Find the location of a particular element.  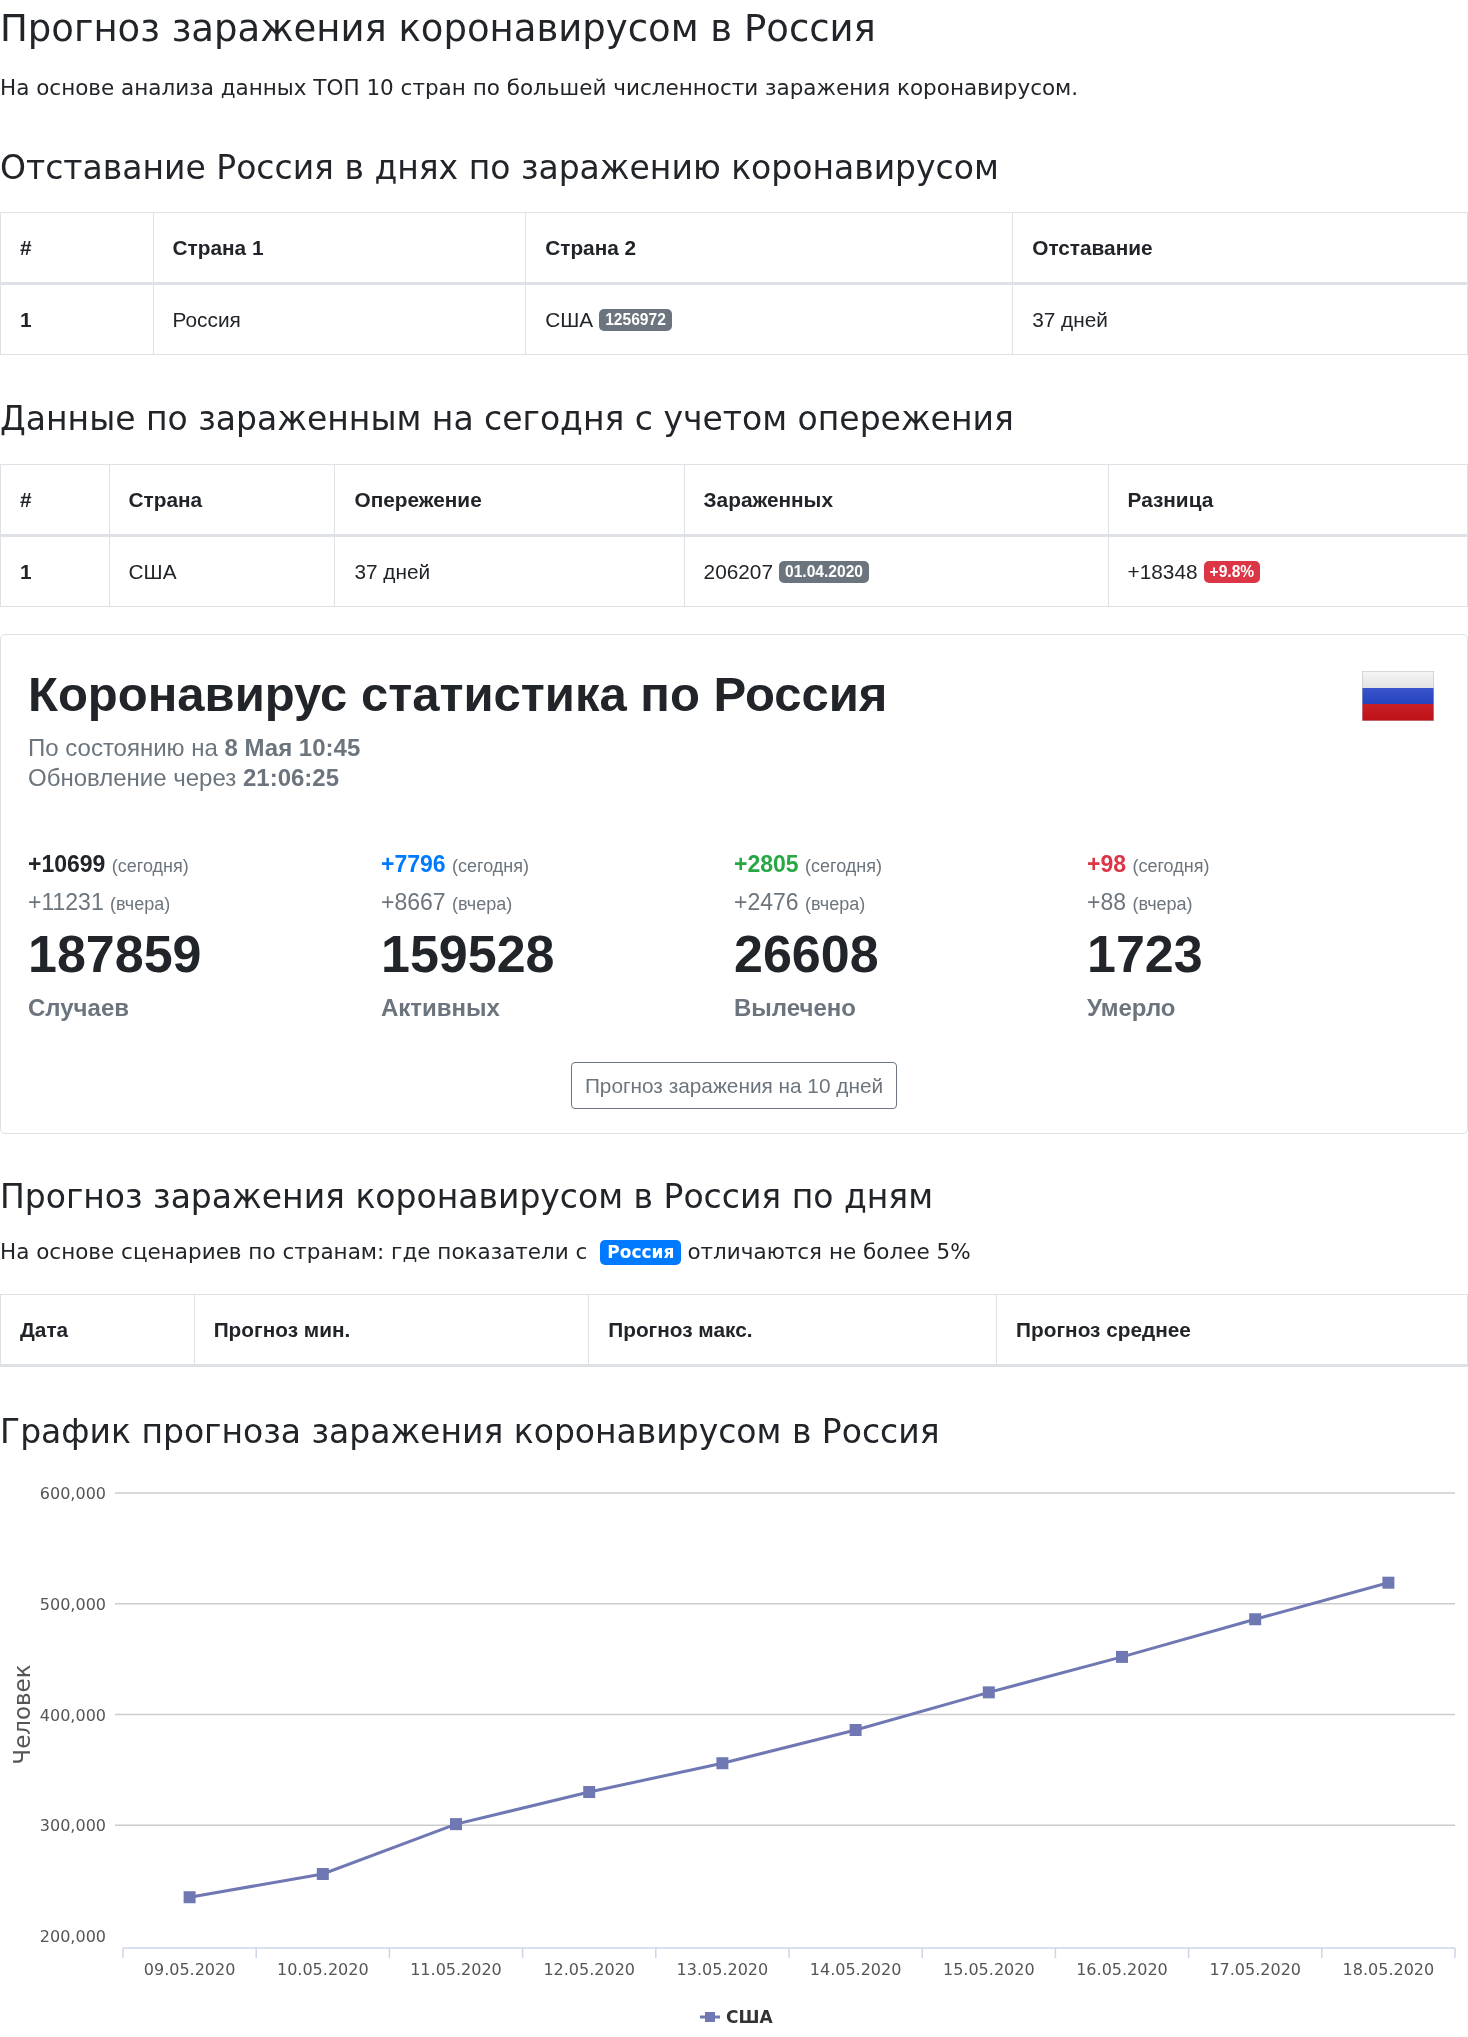

table-cell: Россия is located at coordinates (206, 319).